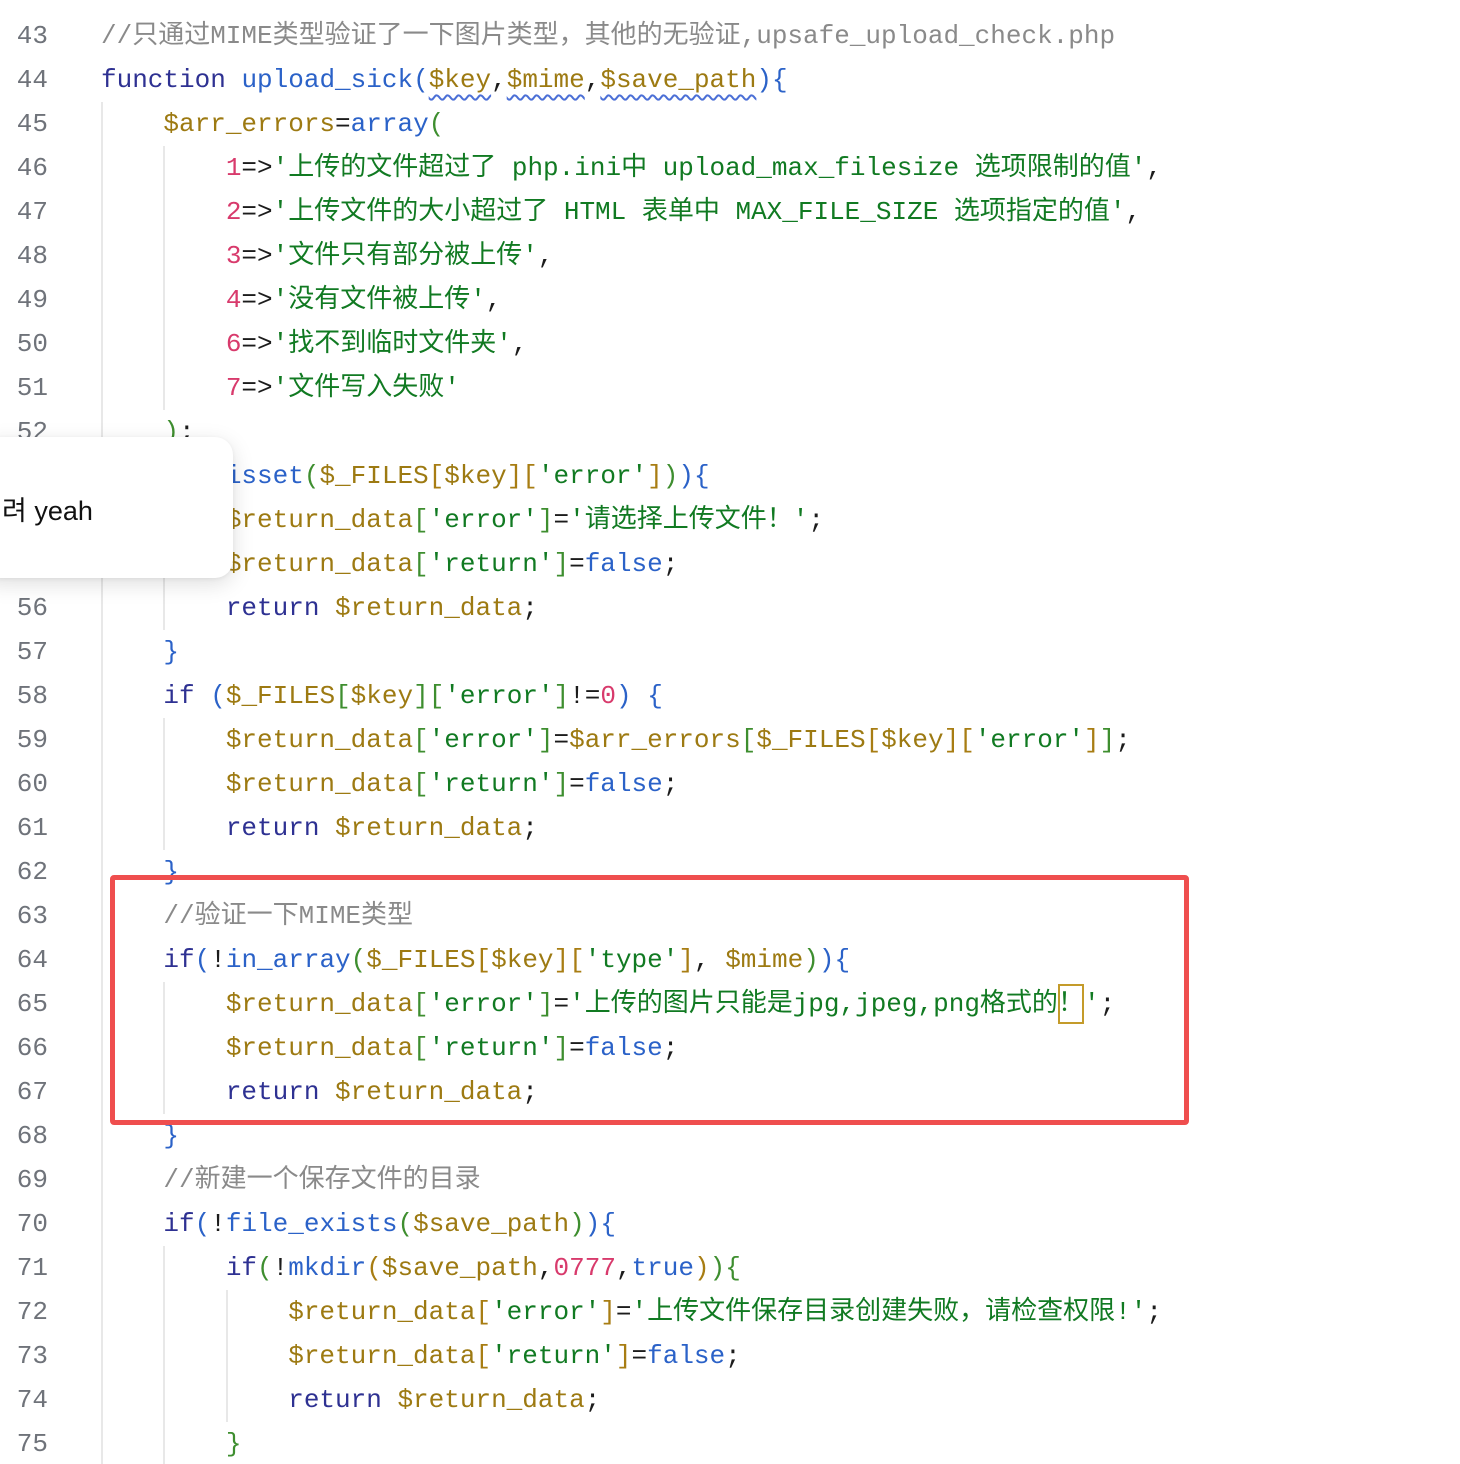 The image size is (1460, 1464). Describe the element at coordinates (730, 1136) in the screenshot. I see `code-line: 68}` at that location.